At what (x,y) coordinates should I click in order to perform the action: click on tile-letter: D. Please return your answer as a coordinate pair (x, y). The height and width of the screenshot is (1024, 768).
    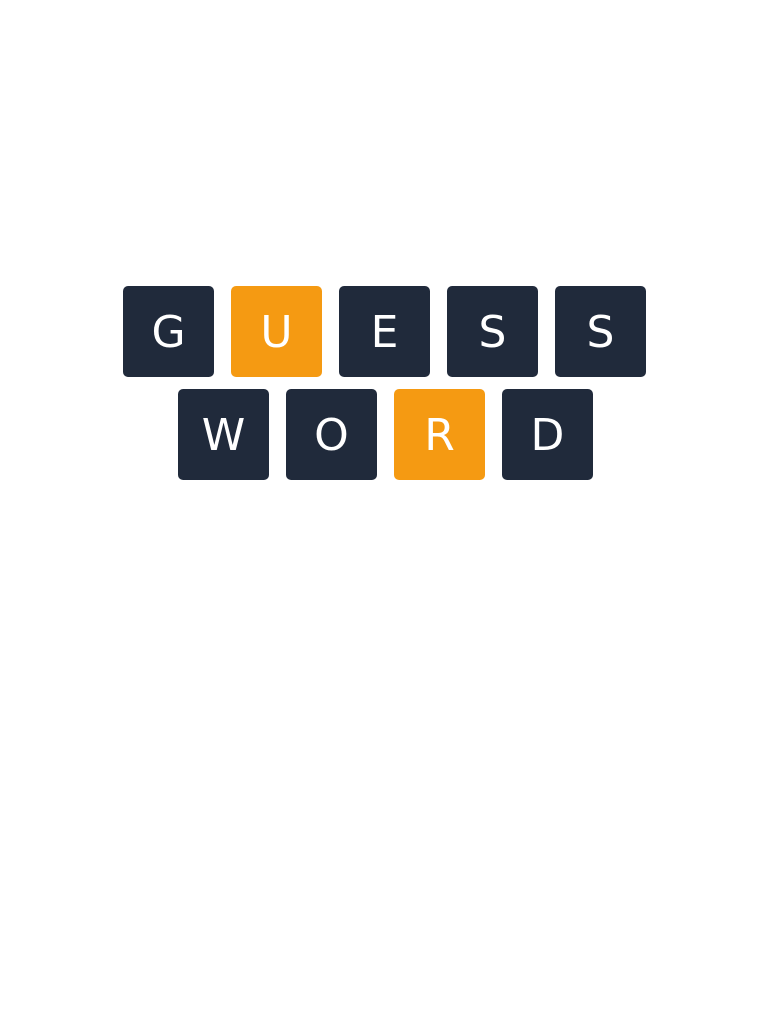
    Looking at the image, I should click on (547, 435).